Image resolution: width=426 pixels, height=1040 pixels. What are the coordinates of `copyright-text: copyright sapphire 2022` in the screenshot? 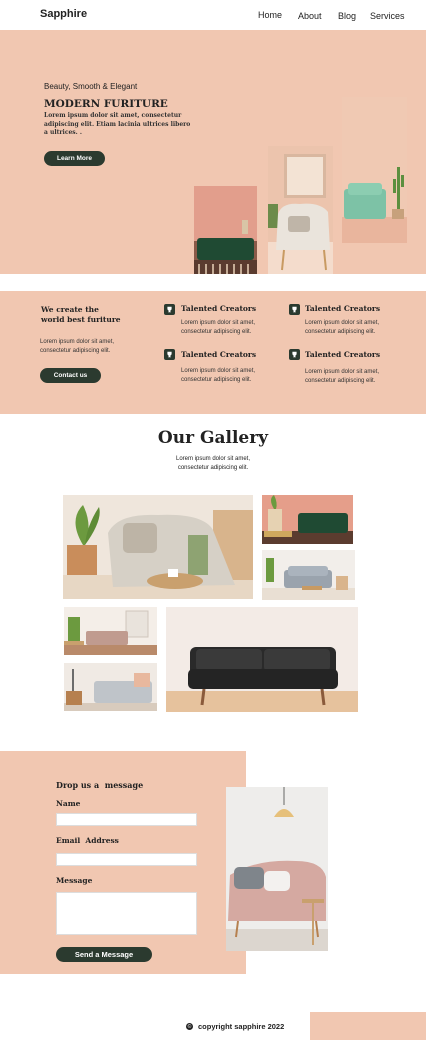 It's located at (241, 1026).